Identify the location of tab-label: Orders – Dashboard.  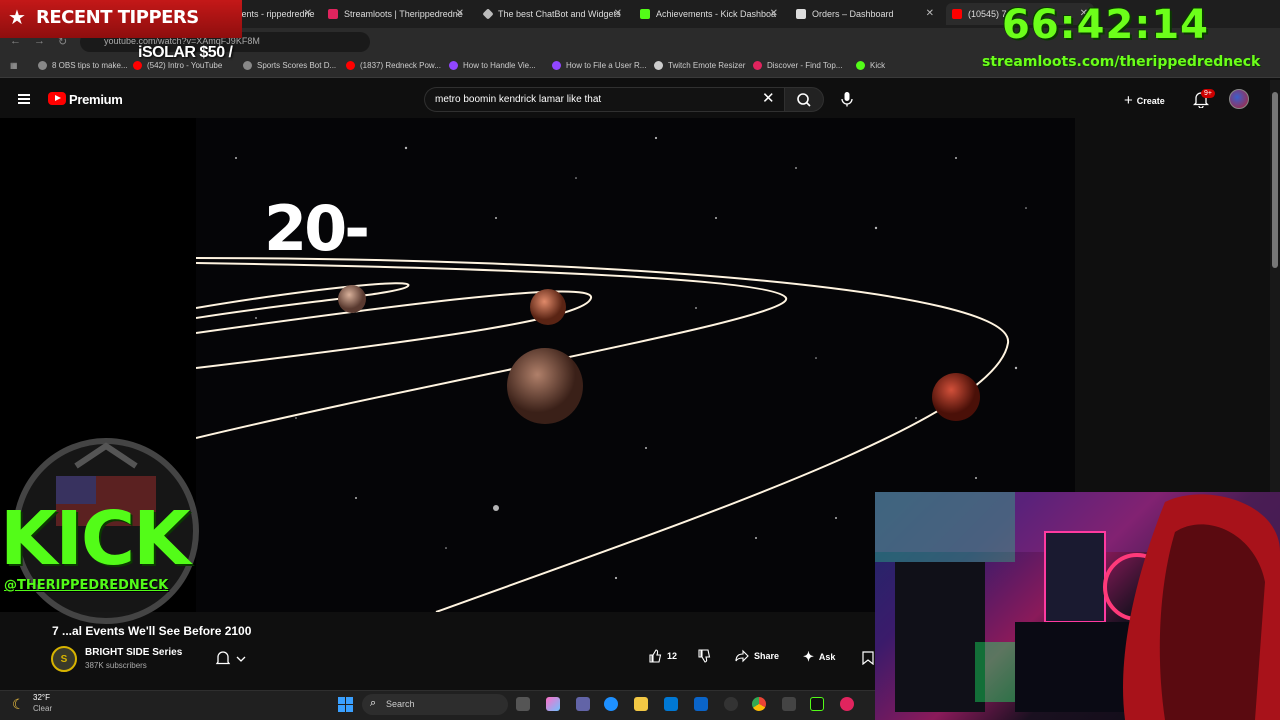
(853, 14).